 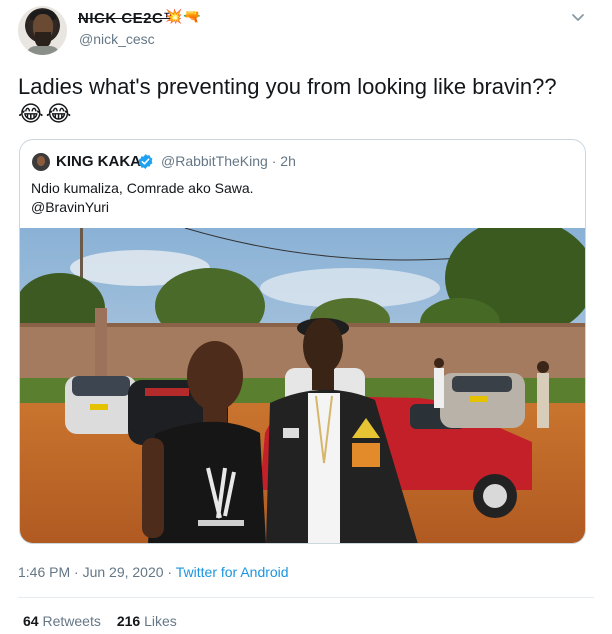 What do you see at coordinates (306, 597) in the screenshot?
I see `divider` at bounding box center [306, 597].